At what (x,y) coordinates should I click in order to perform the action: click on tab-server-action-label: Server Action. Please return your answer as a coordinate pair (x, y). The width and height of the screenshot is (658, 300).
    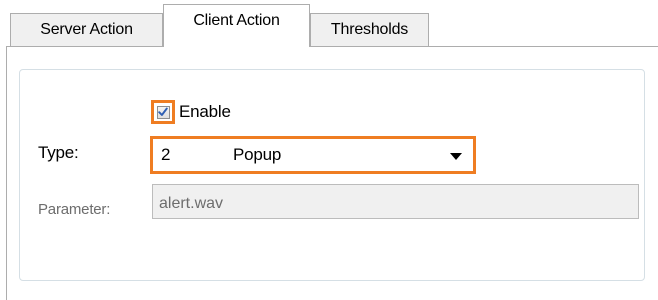
    Looking at the image, I should click on (86, 29).